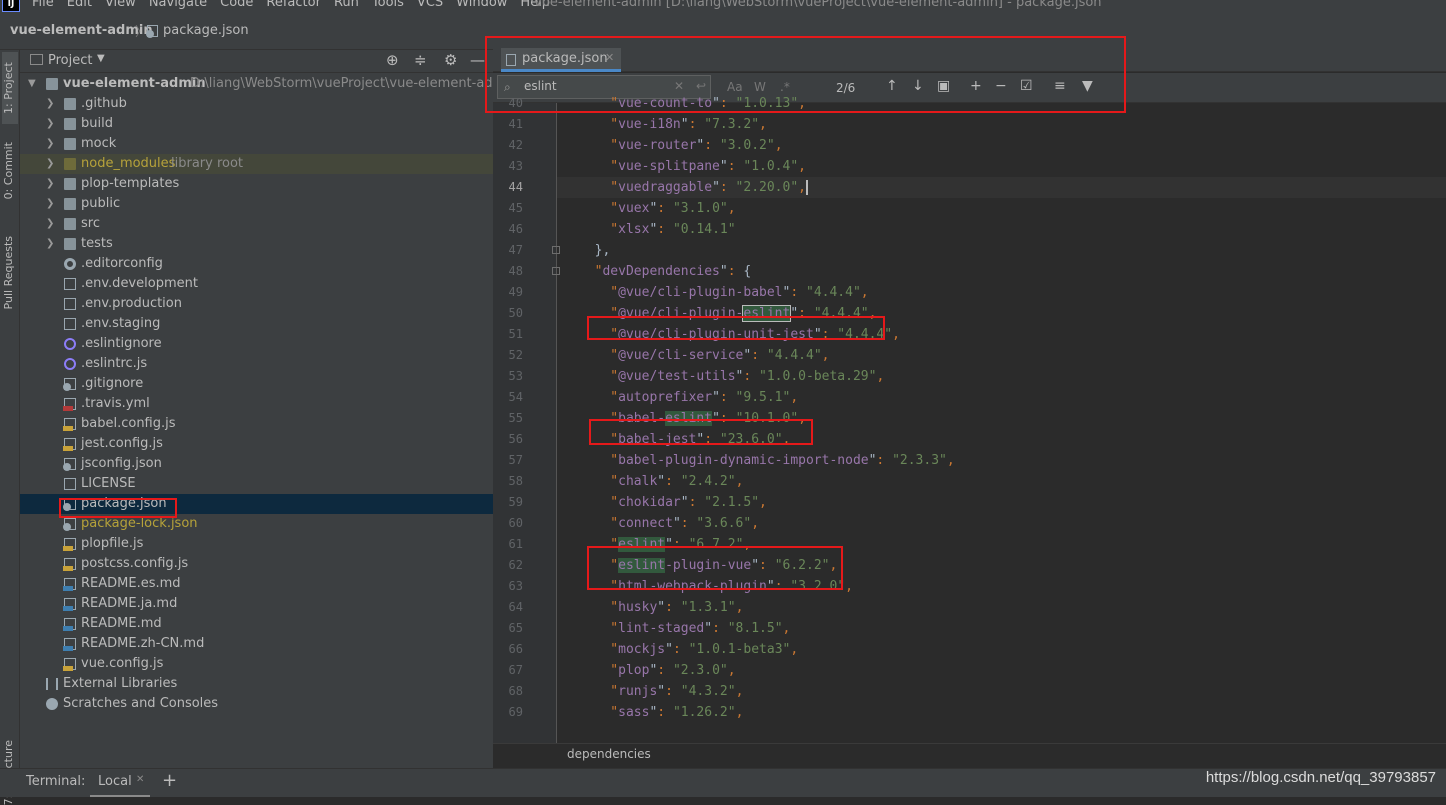 This screenshot has width=1446, height=805. I want to click on line-number: 65, so click(515, 628).